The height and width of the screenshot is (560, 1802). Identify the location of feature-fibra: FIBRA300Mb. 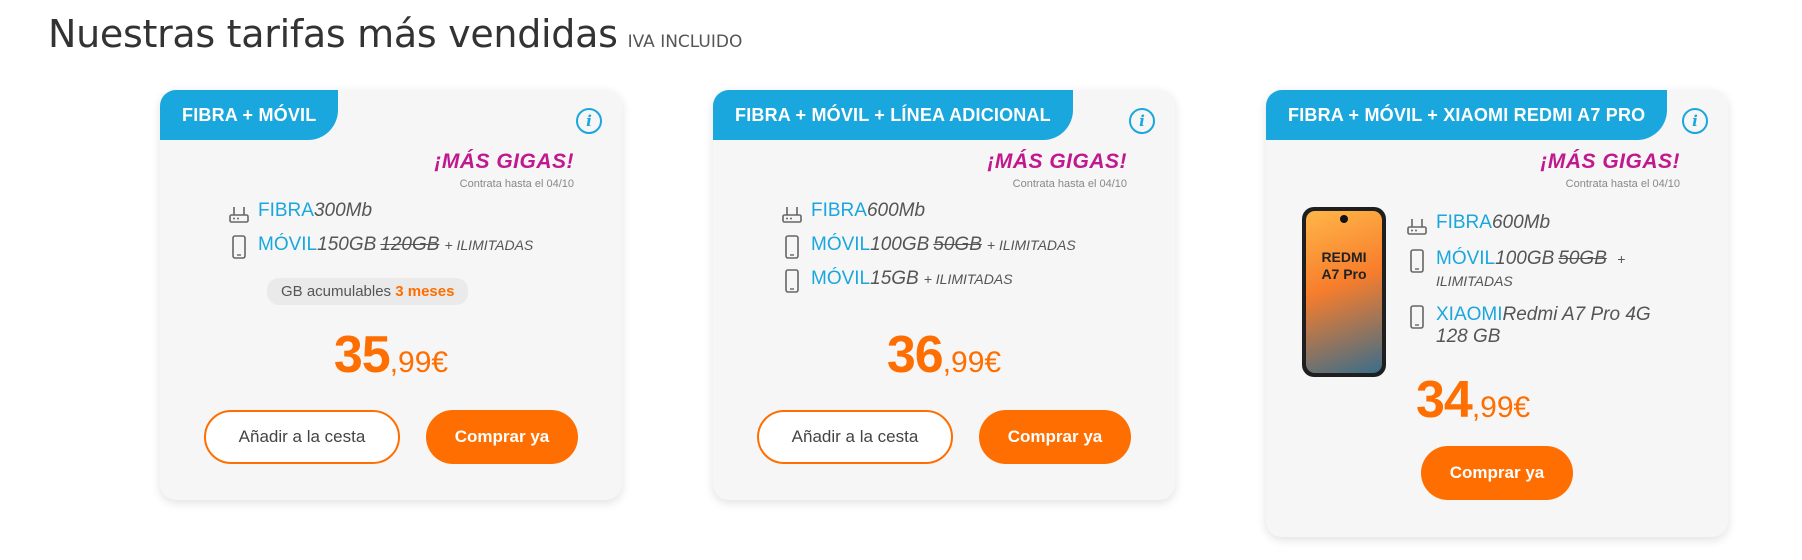
(380, 212).